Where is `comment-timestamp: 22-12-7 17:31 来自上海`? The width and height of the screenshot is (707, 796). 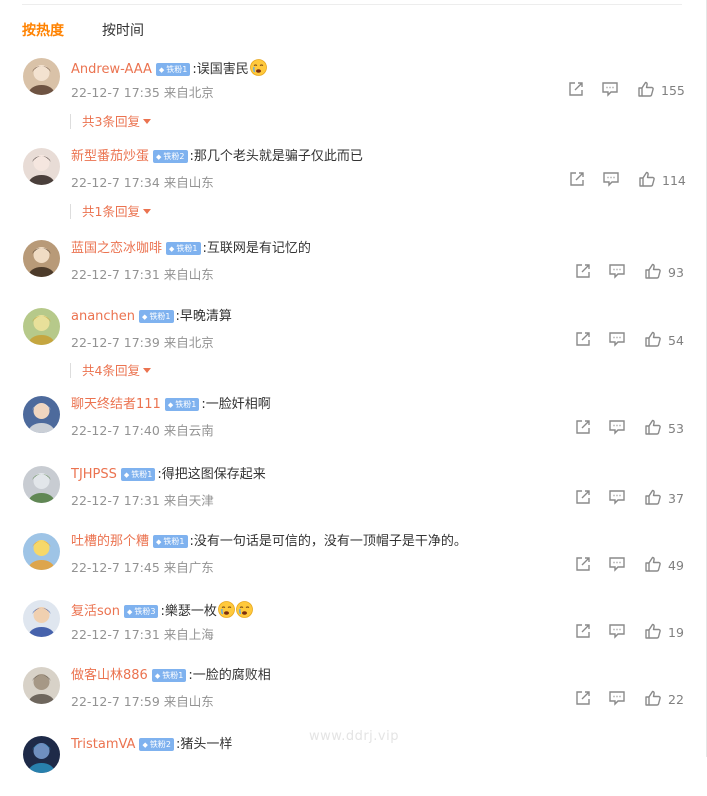 comment-timestamp: 22-12-7 17:31 来自上海 is located at coordinates (142, 634).